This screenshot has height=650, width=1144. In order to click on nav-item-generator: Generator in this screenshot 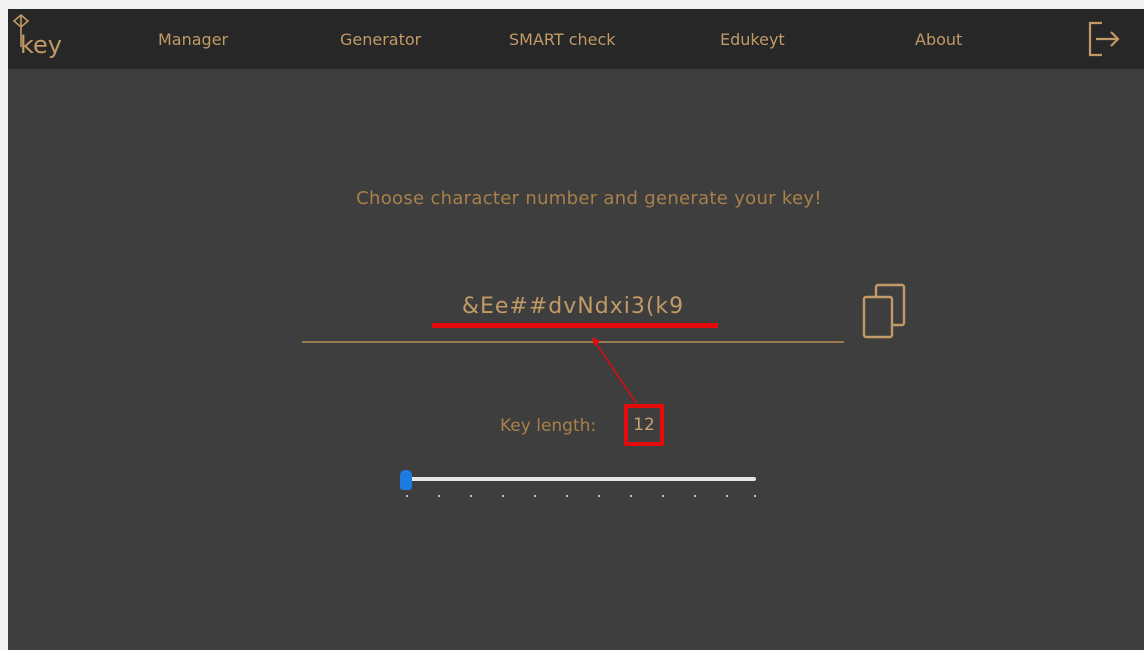, I will do `click(380, 40)`.